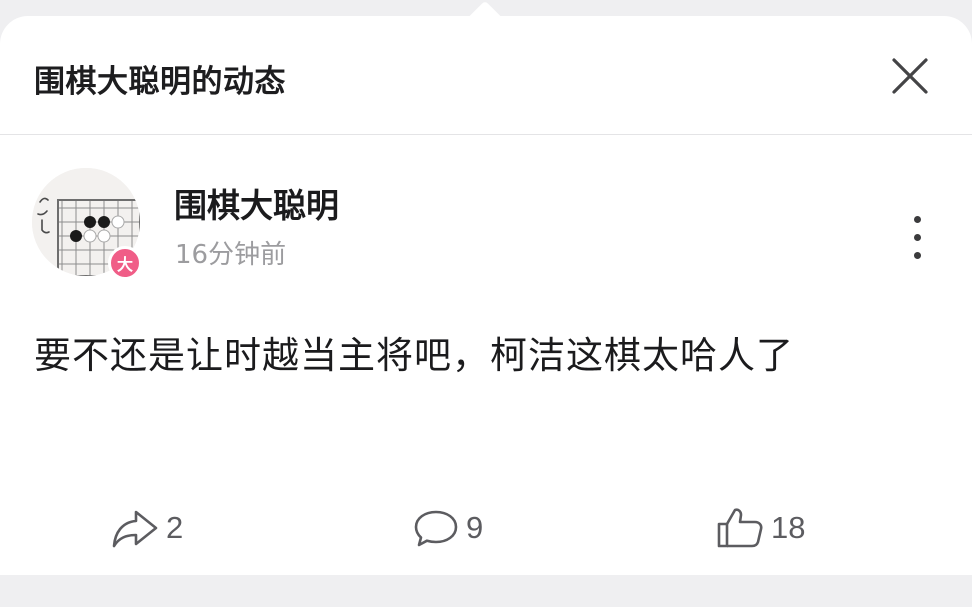 The image size is (972, 607). What do you see at coordinates (256, 203) in the screenshot?
I see `author-name: 围棋大聪明` at bounding box center [256, 203].